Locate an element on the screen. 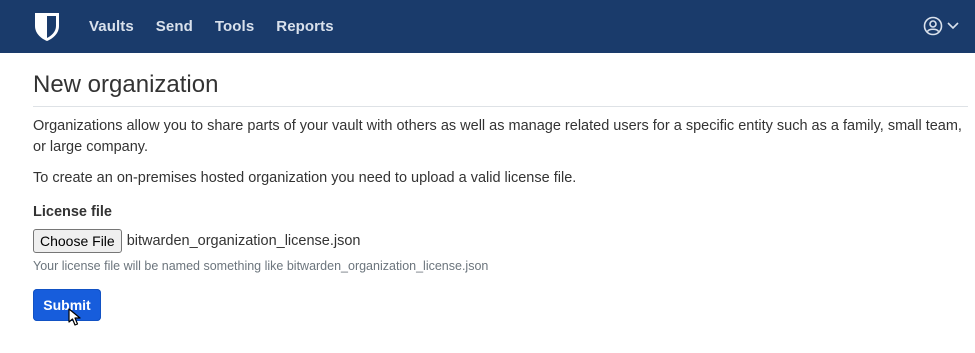 The width and height of the screenshot is (975, 353). license-file-label: License file is located at coordinates (72, 212).